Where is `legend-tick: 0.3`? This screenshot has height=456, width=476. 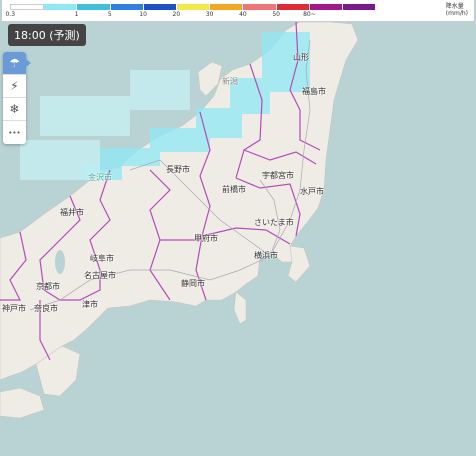
legend-tick: 0.3 is located at coordinates (10, 14).